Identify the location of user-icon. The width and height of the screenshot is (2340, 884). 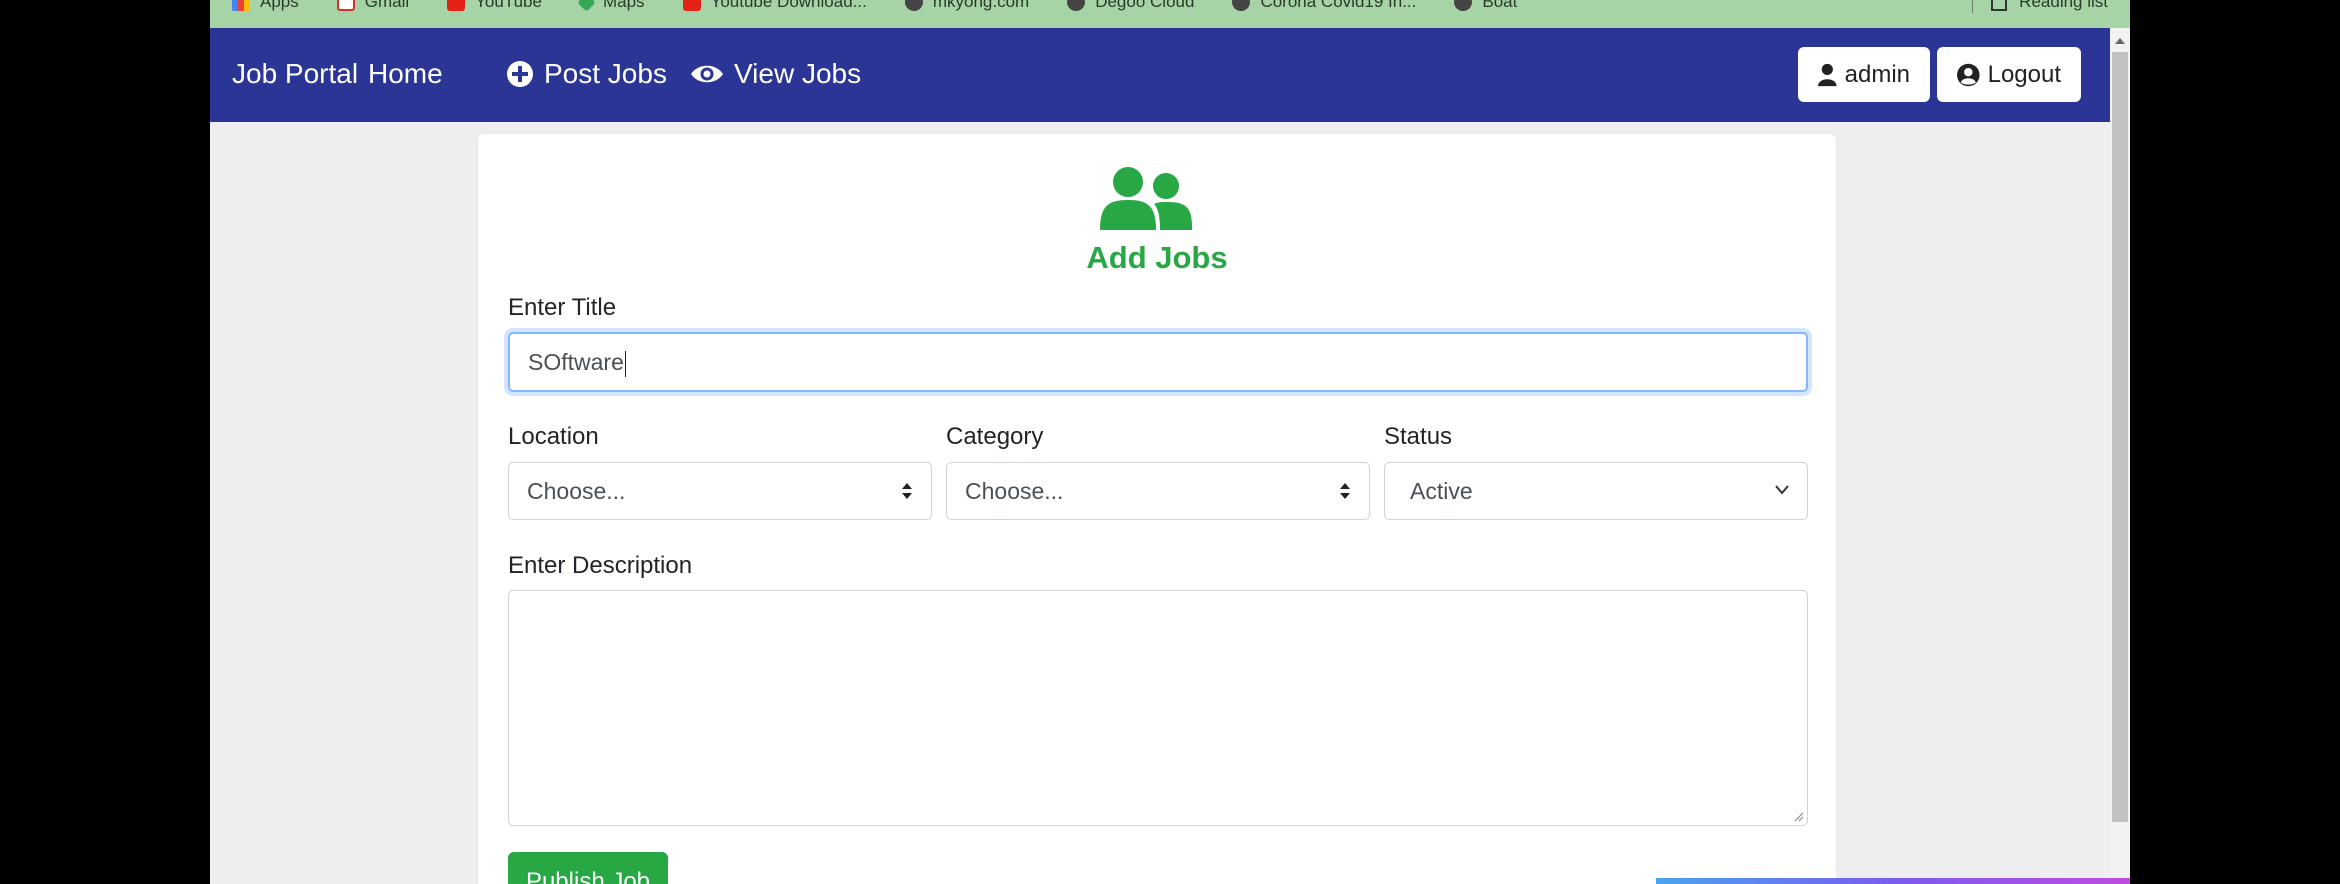
(1827, 74).